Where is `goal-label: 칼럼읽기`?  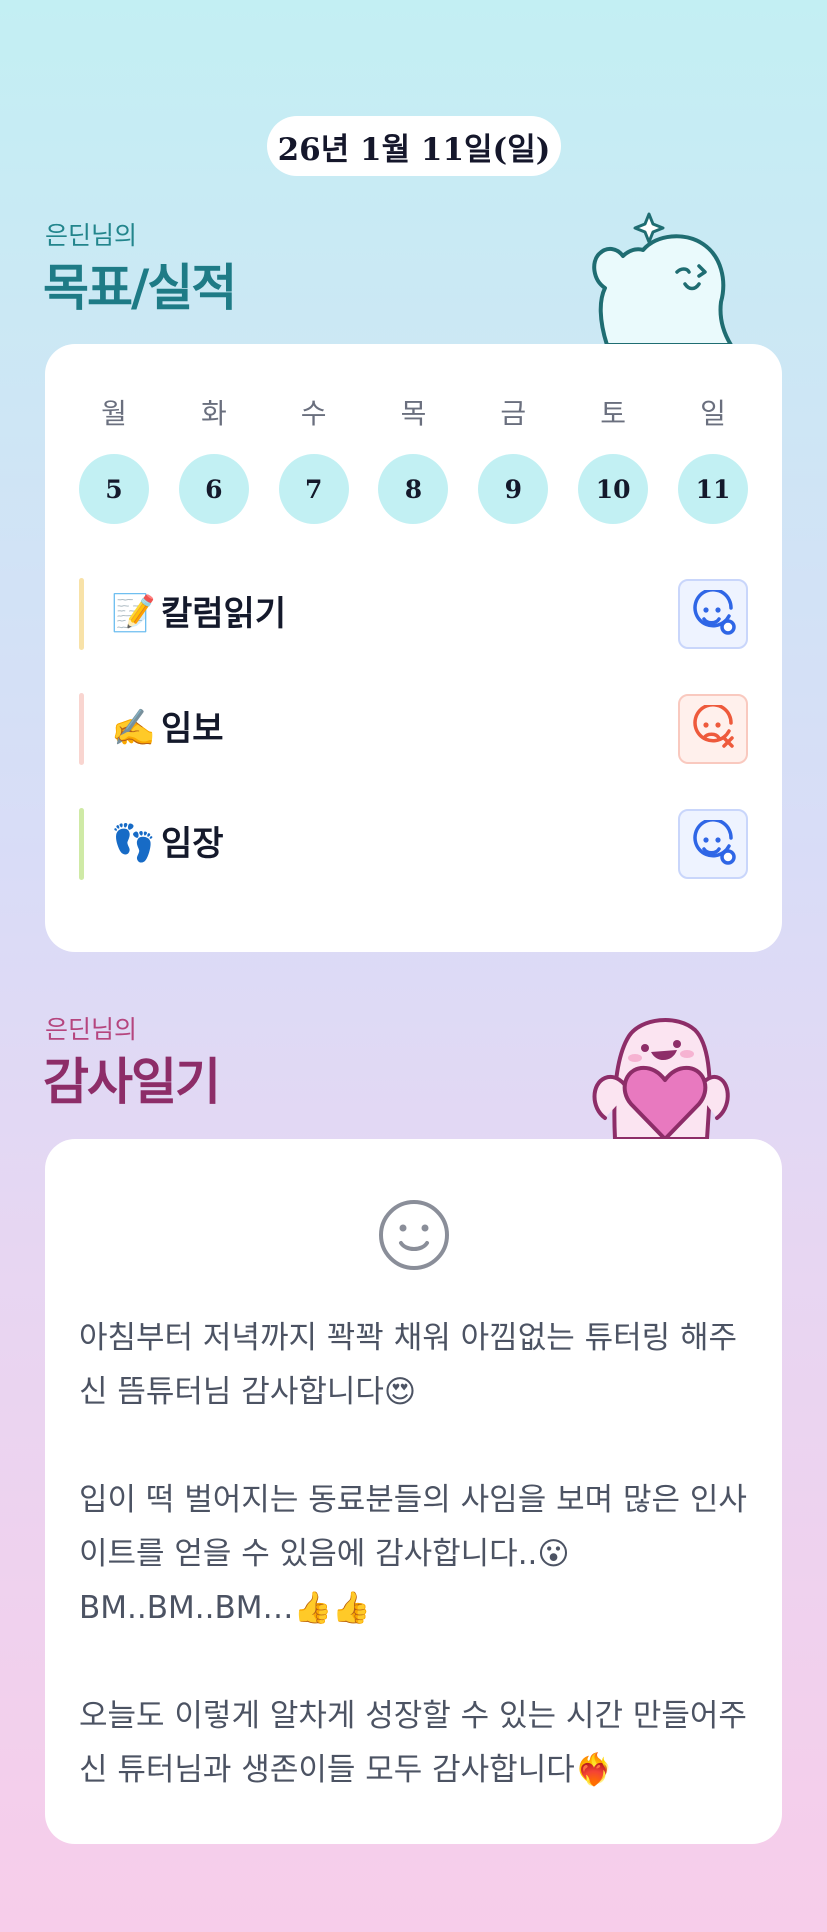 goal-label: 칼럼읽기 is located at coordinates (224, 614).